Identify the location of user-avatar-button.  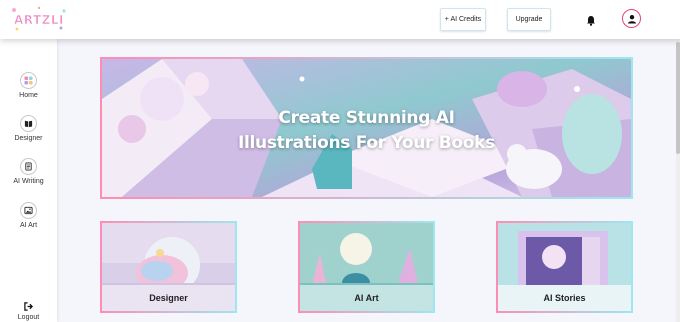
(631, 18).